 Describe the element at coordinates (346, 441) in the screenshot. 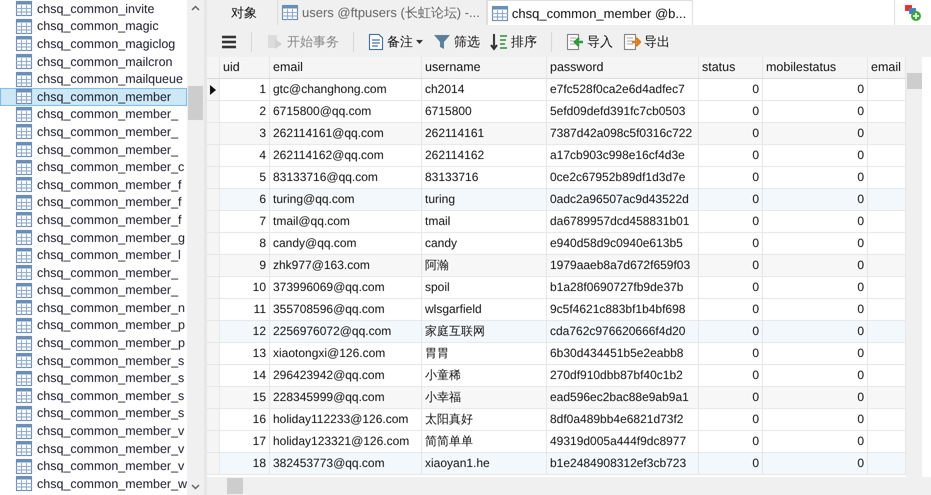

I see `table-cell: holiday123321@126.com` at that location.